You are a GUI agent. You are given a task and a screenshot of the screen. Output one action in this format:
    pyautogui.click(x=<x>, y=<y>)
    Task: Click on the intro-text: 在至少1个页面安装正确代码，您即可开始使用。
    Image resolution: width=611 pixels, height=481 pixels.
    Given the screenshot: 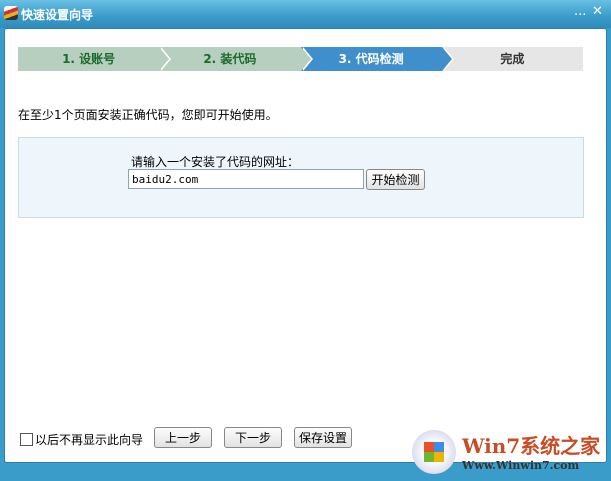 What is the action you would take?
    pyautogui.click(x=148, y=115)
    